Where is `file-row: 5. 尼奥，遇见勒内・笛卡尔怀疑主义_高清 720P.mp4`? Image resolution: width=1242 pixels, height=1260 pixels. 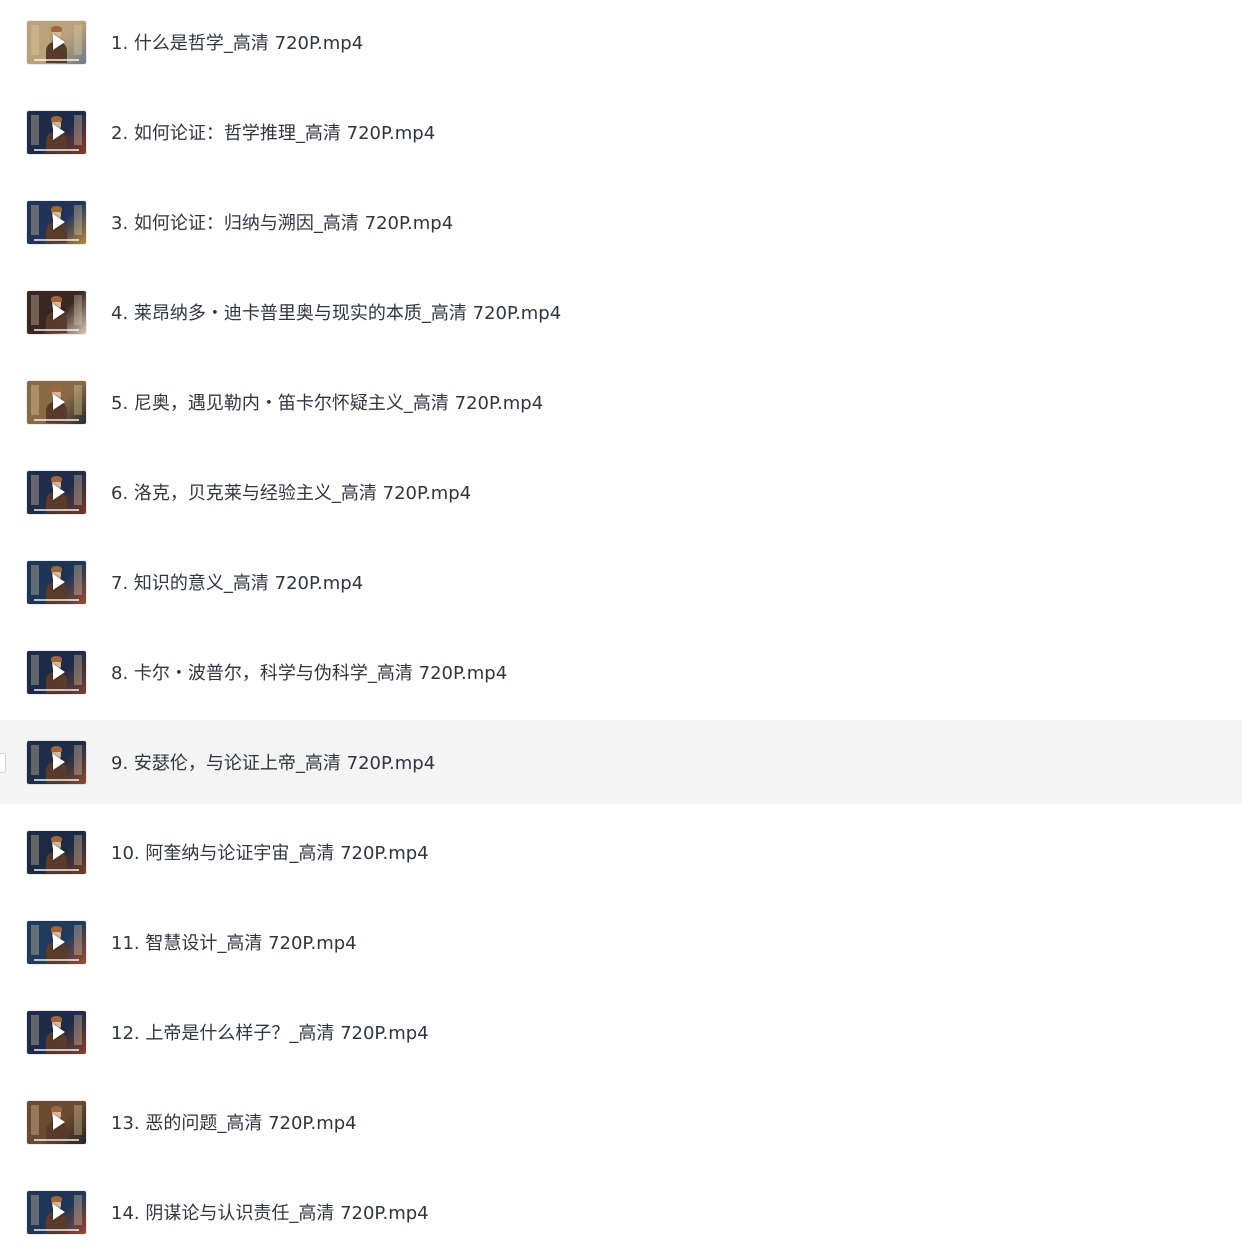
file-row: 5. 尼奥，遇见勒内・笛卡尔怀疑主义_高清 720P.mp4 is located at coordinates (621, 402).